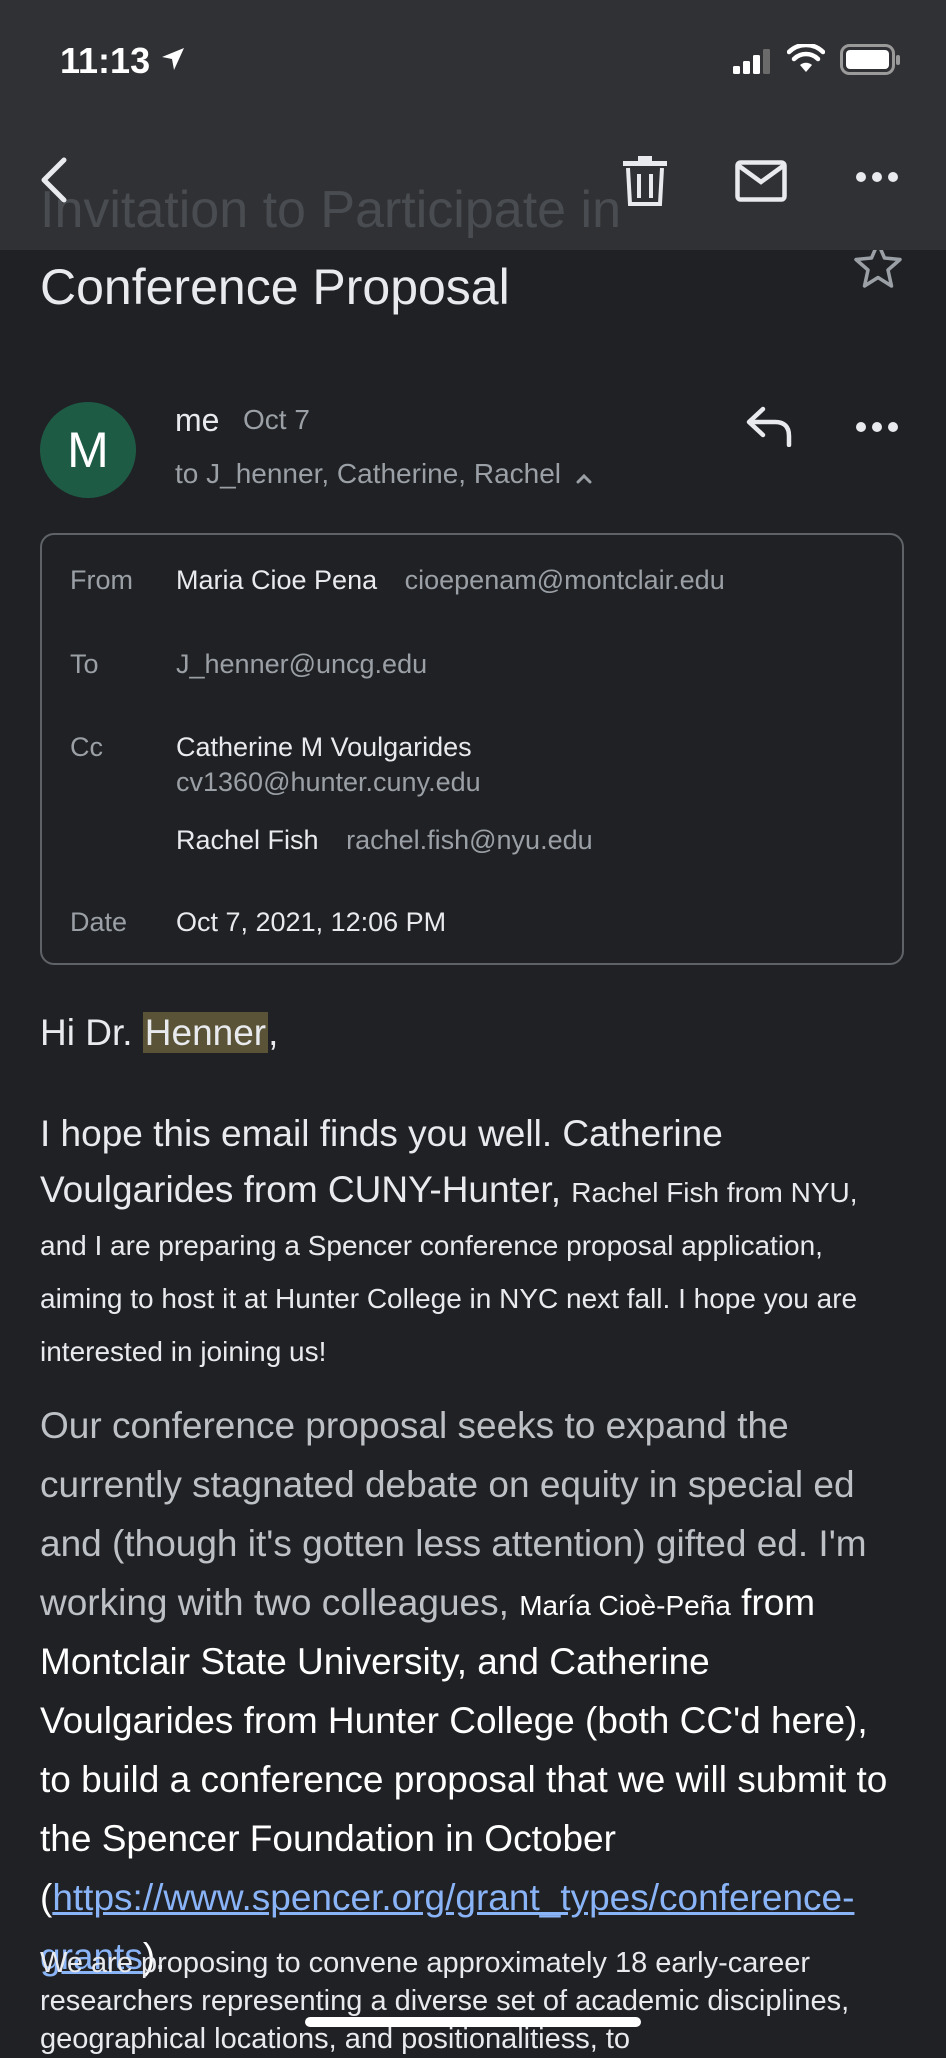 This screenshot has height=2058, width=946. Describe the element at coordinates (806, 60) in the screenshot. I see `wifi-icon` at that location.